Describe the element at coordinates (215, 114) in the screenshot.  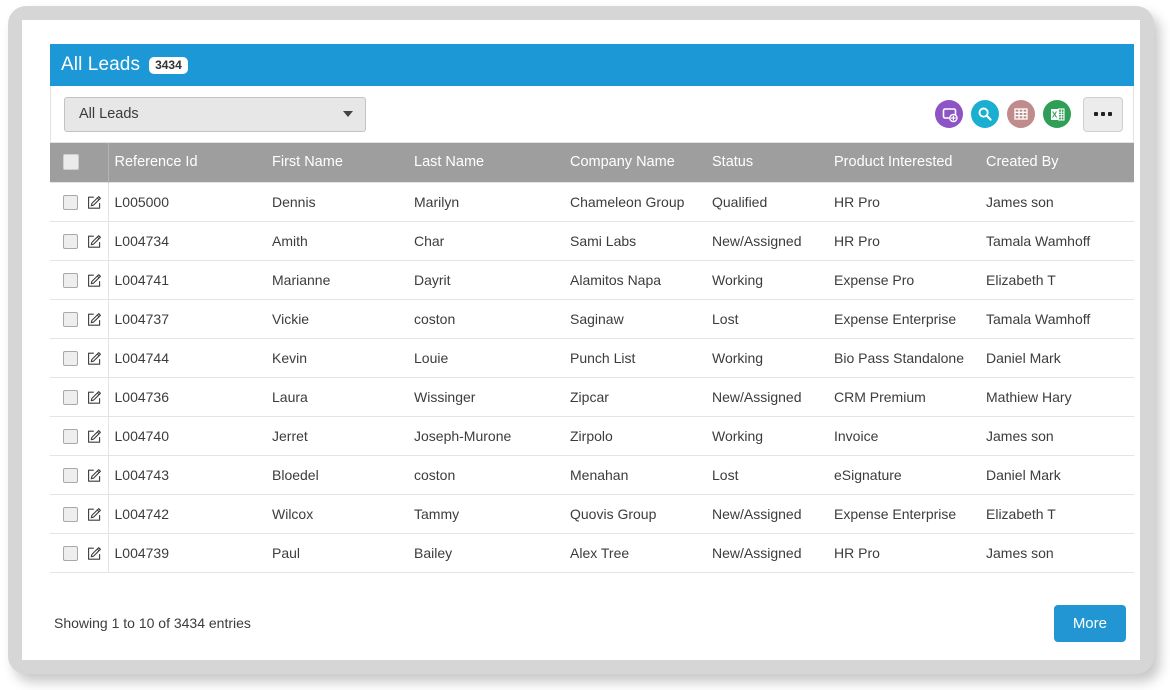
I see `view-select-dropdown: All Leads` at that location.